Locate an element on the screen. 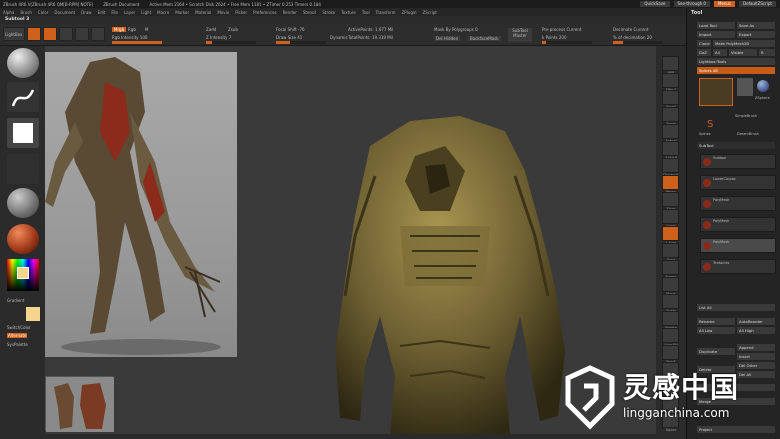 The height and width of the screenshot is (439, 780). backface-mask-button: BackfaceMask is located at coordinates (484, 38).